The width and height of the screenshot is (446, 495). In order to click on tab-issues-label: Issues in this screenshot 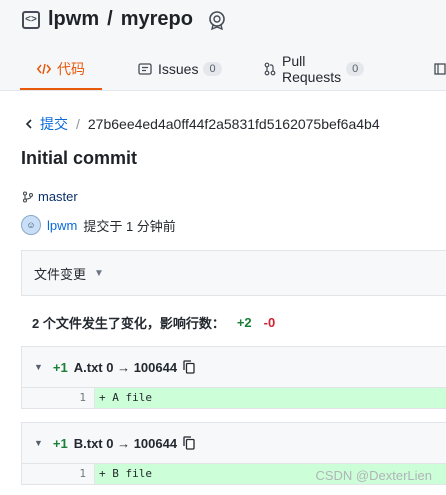, I will do `click(178, 69)`.